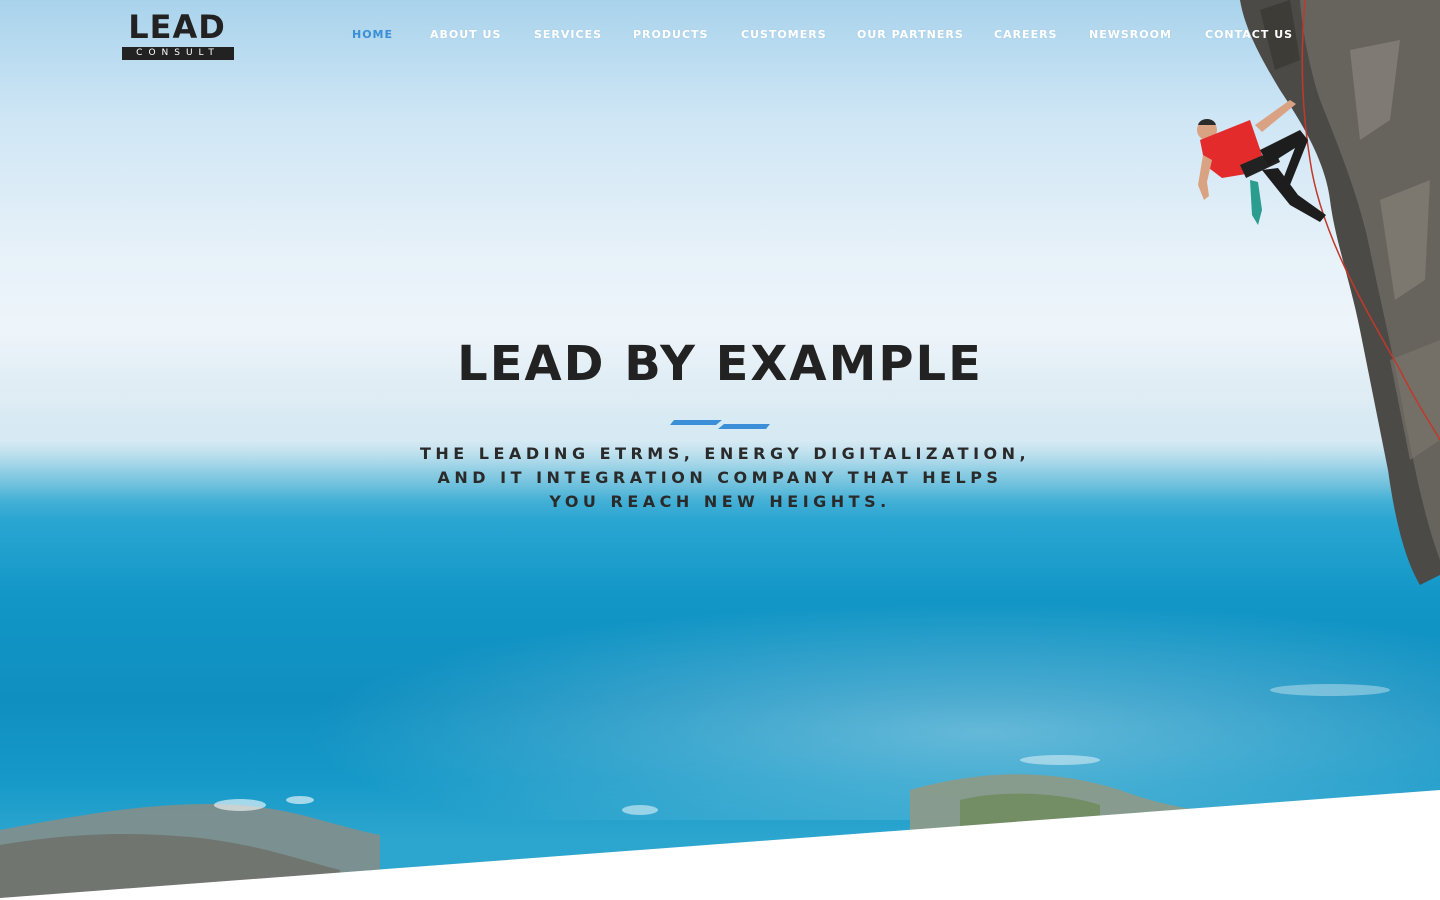 This screenshot has height=900, width=1440. Describe the element at coordinates (784, 34) in the screenshot. I see `nav-item-customers: CUSTOMERS` at that location.